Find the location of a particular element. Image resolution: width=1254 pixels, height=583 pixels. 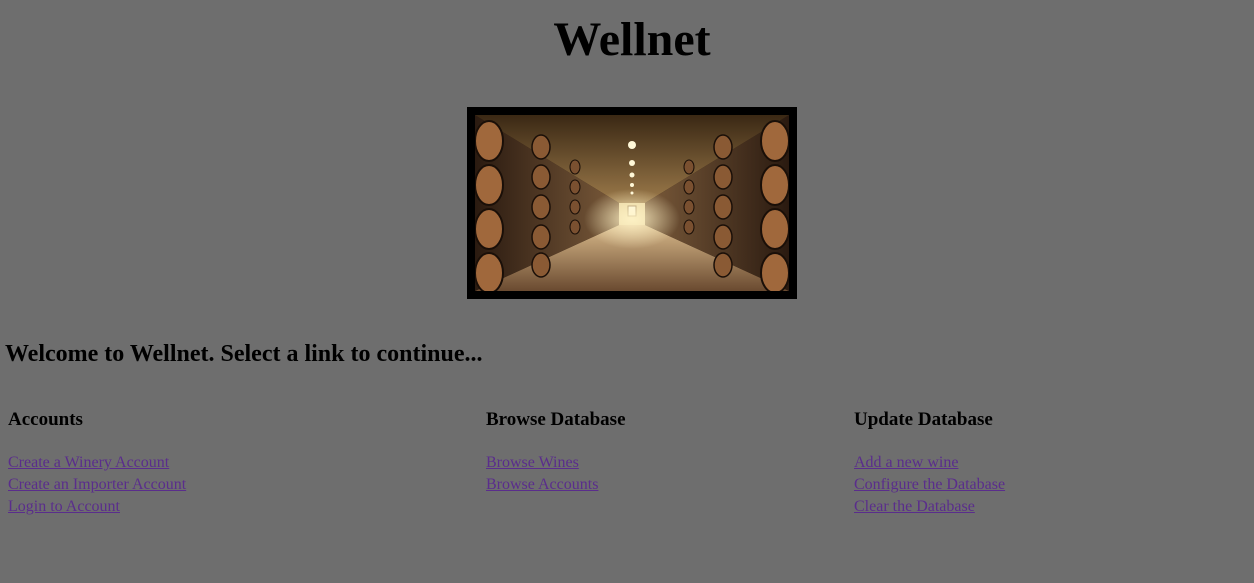

banner-frame is located at coordinates (632, 203).